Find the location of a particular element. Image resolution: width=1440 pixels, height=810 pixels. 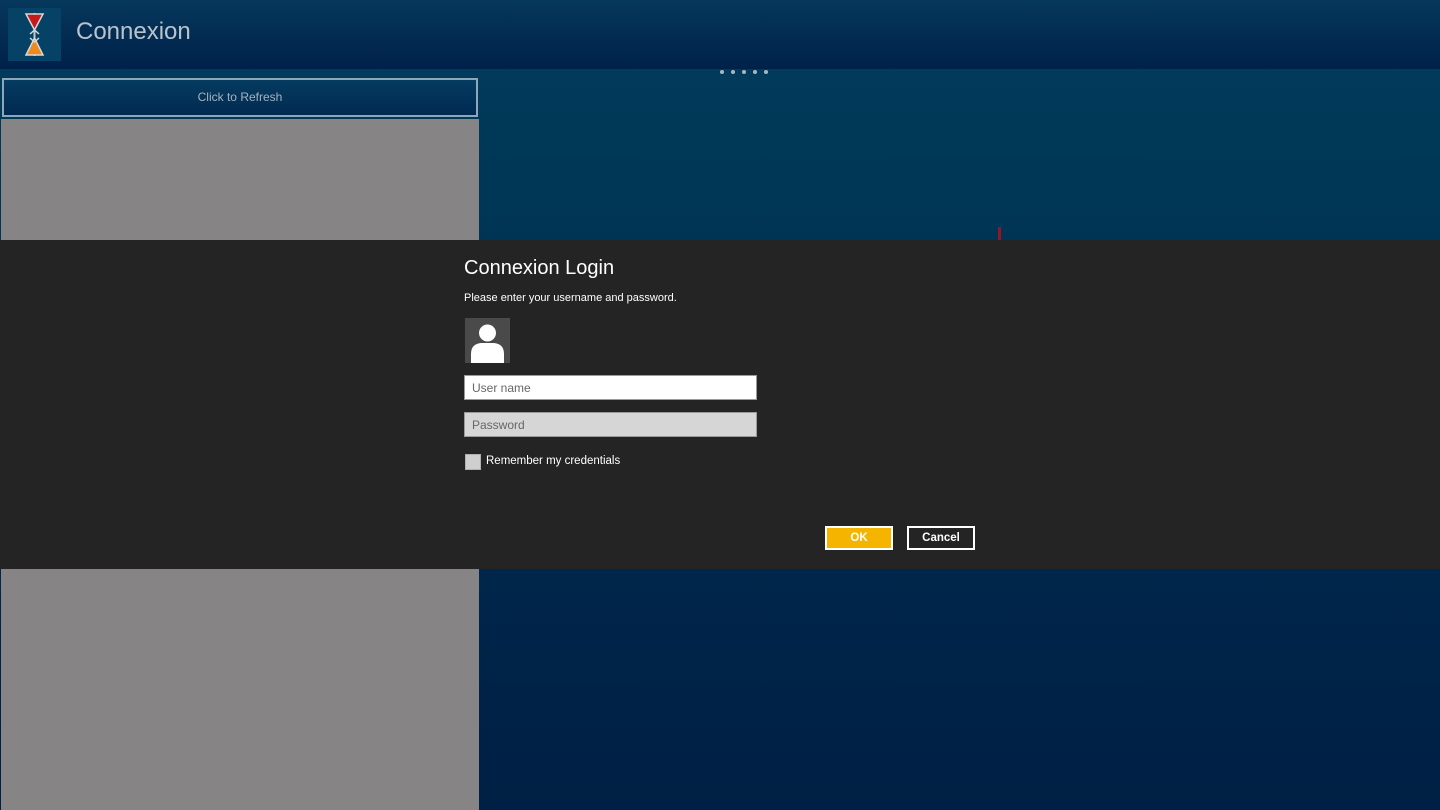

app-title: Connexion is located at coordinates (133, 31).